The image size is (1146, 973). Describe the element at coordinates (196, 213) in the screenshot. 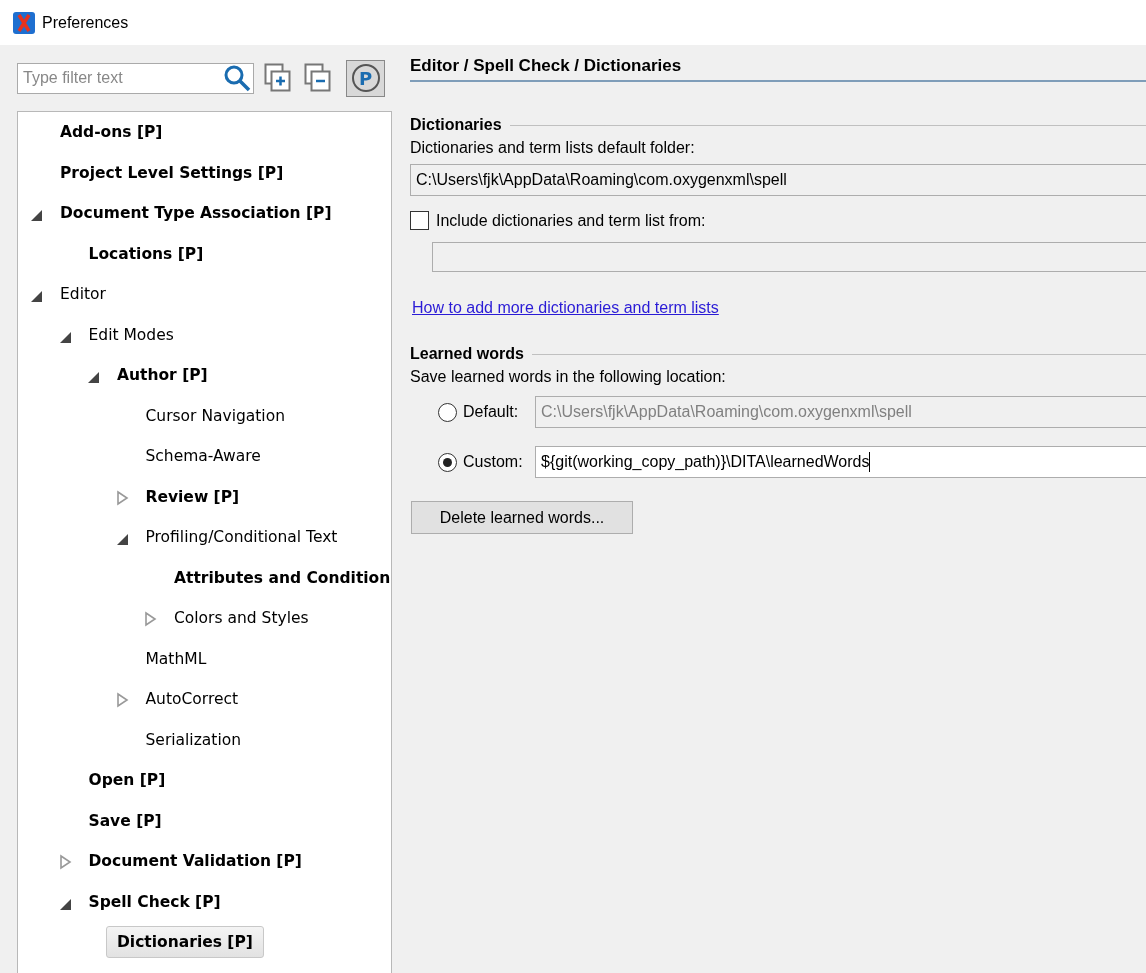

I see `tree-item: Document Type Association [P]` at that location.